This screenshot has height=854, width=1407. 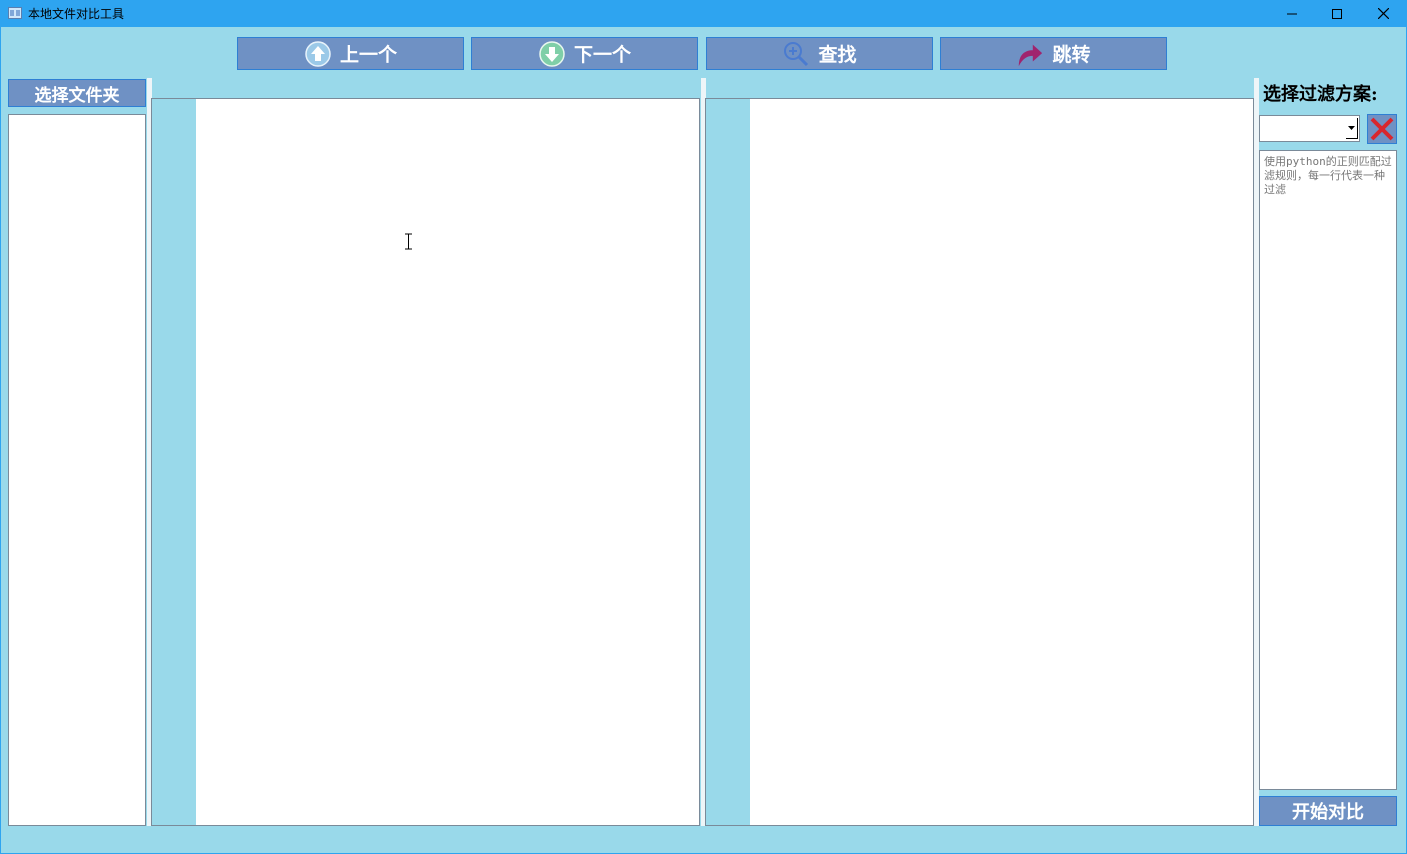 I want to click on filter-scheme-label: 选择过滤方案:, so click(x=1320, y=94).